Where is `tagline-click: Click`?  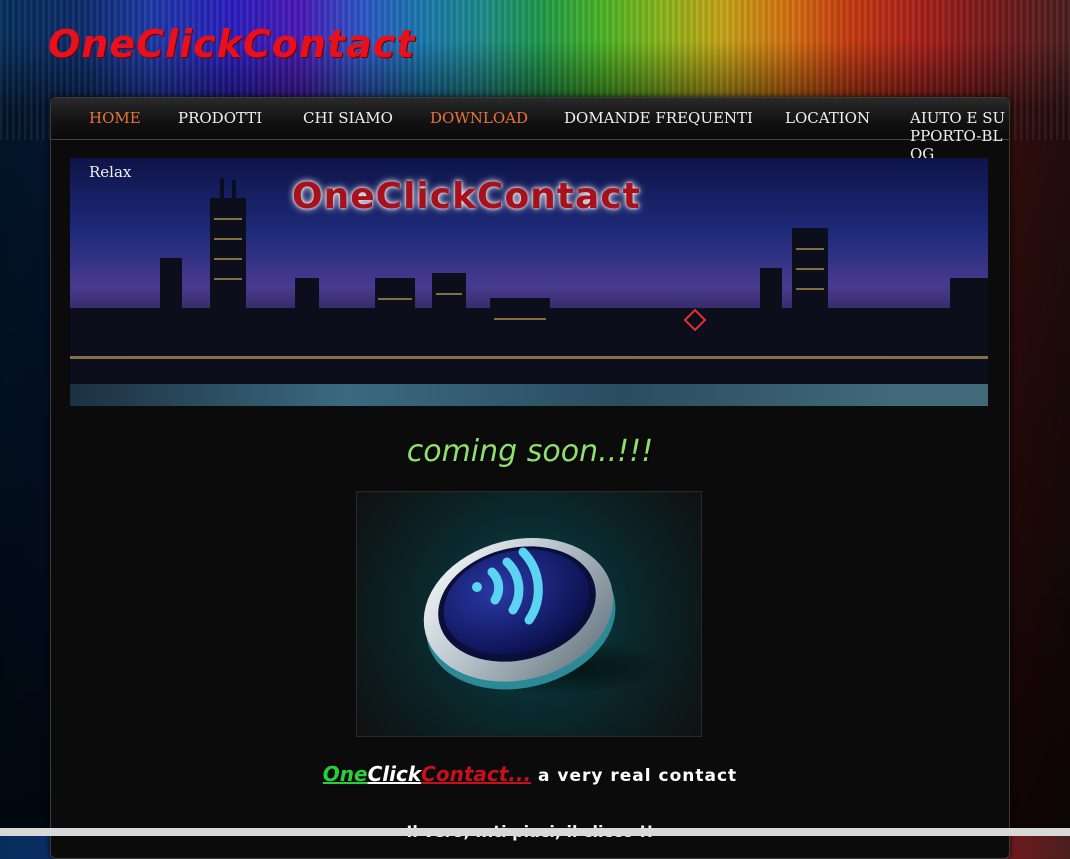 tagline-click: Click is located at coordinates (395, 774).